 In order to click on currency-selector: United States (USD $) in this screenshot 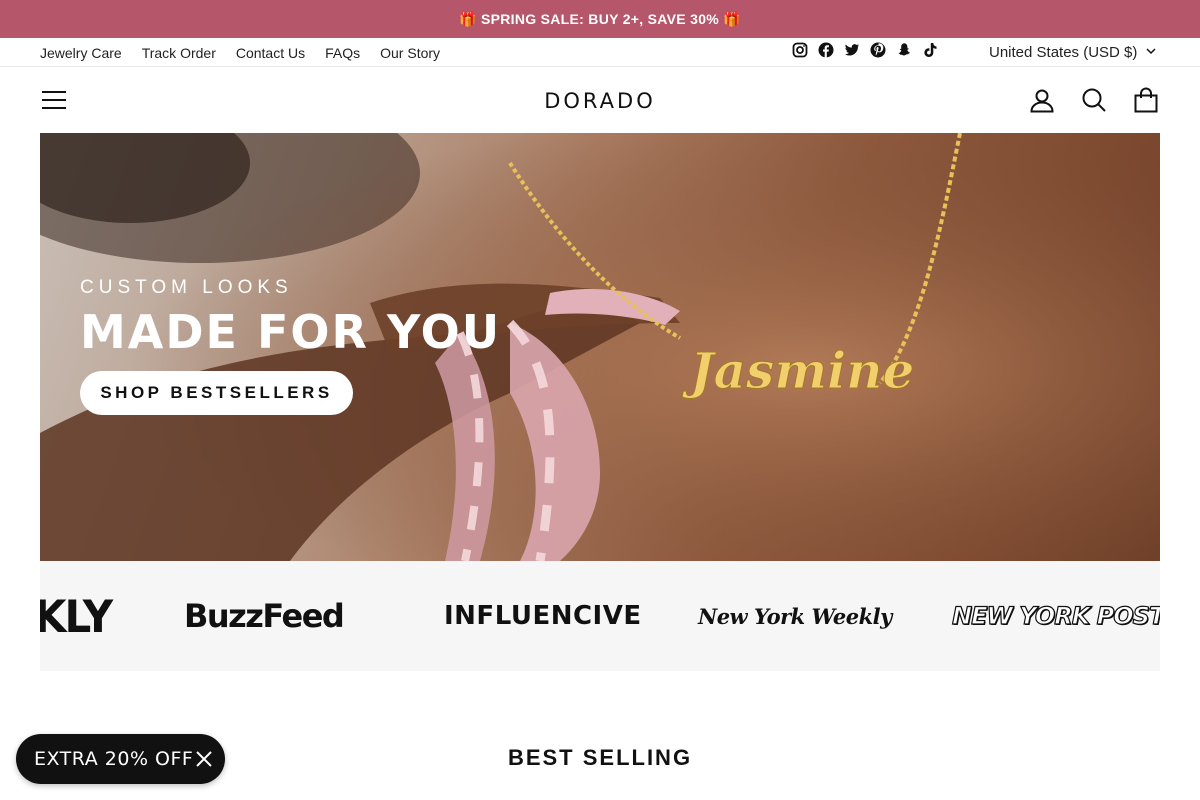, I will do `click(1073, 52)`.